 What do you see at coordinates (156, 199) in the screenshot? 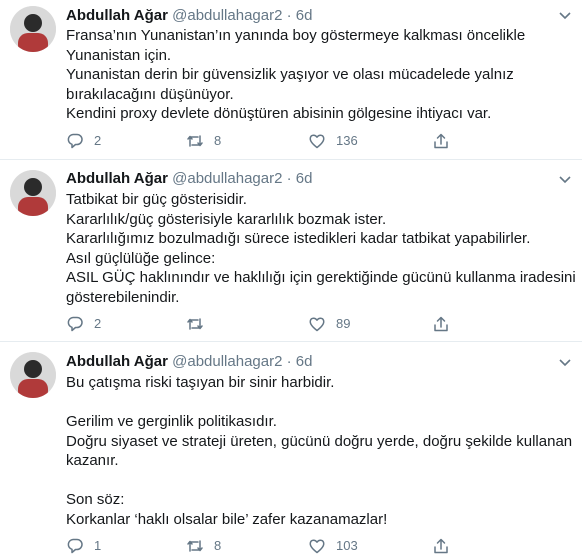
I see `tweet-text-line: Tatbikat bir güç gösterisidir.` at bounding box center [156, 199].